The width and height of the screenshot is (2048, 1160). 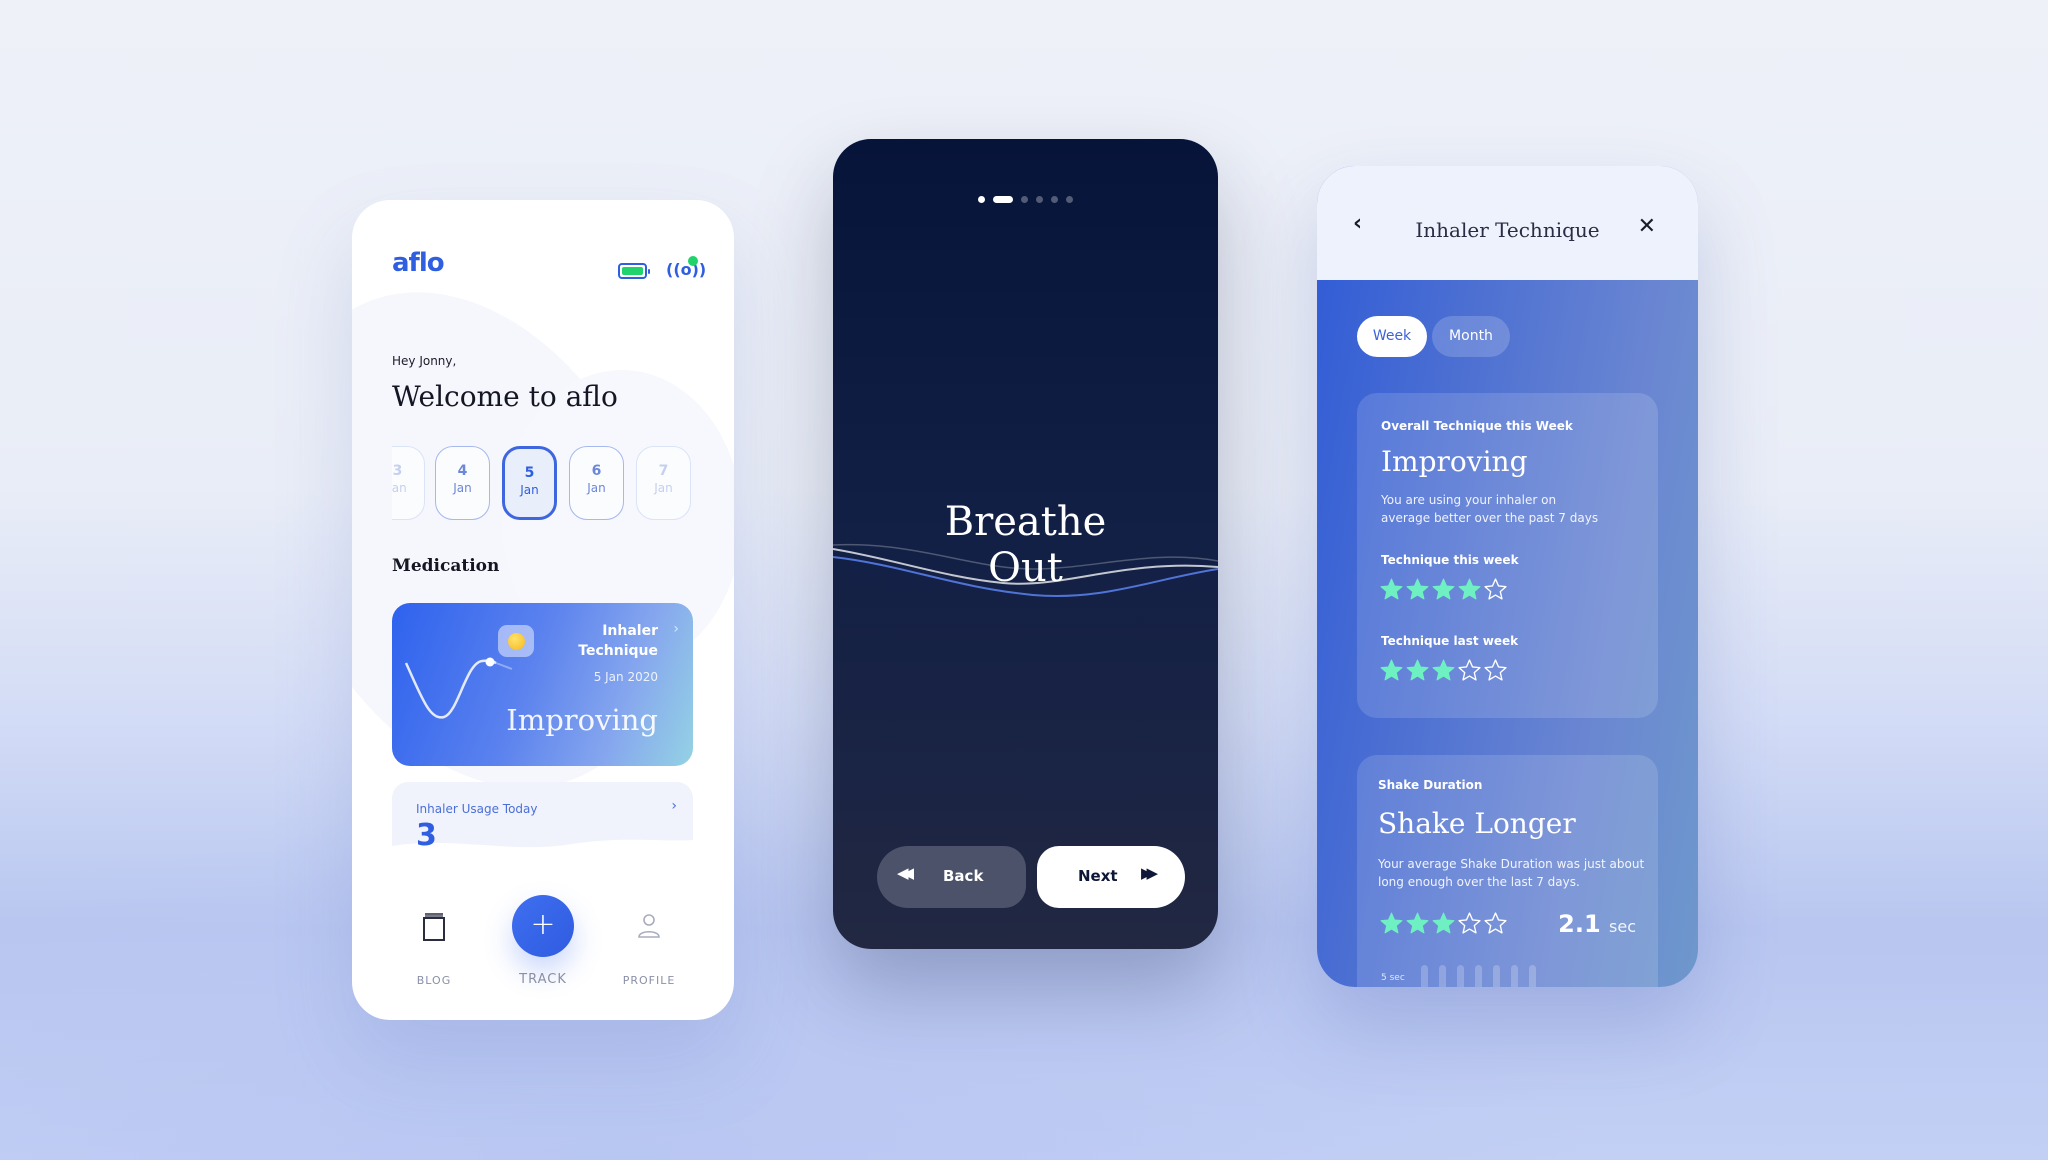 What do you see at coordinates (1003, 199) in the screenshot?
I see `page-dot-active` at bounding box center [1003, 199].